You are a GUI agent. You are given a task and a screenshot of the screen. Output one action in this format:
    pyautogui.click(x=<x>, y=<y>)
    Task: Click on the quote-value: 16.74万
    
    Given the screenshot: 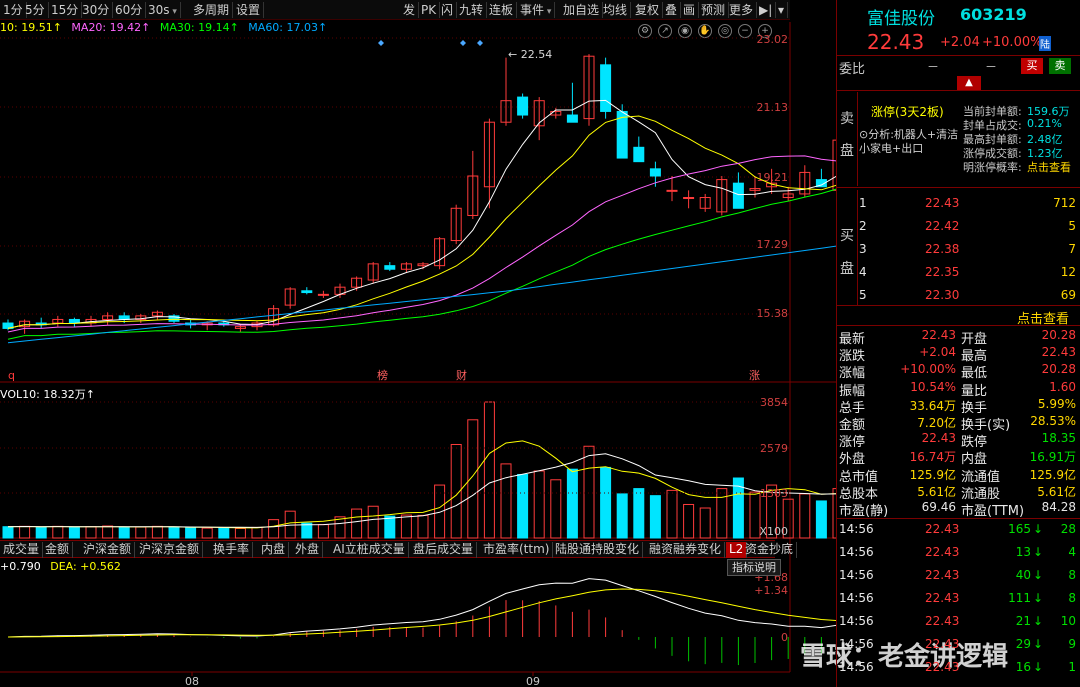 What is the action you would take?
    pyautogui.click(x=932, y=457)
    